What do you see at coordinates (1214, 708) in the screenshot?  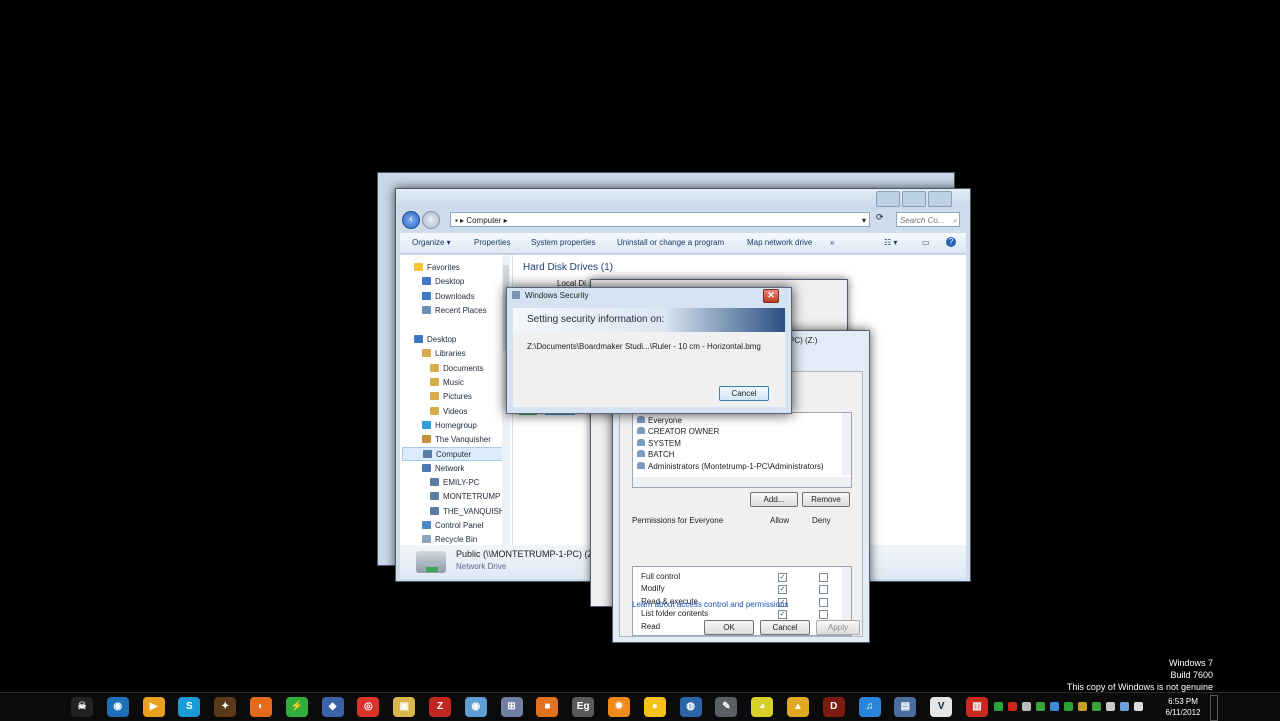 I see `show-desktop-button` at bounding box center [1214, 708].